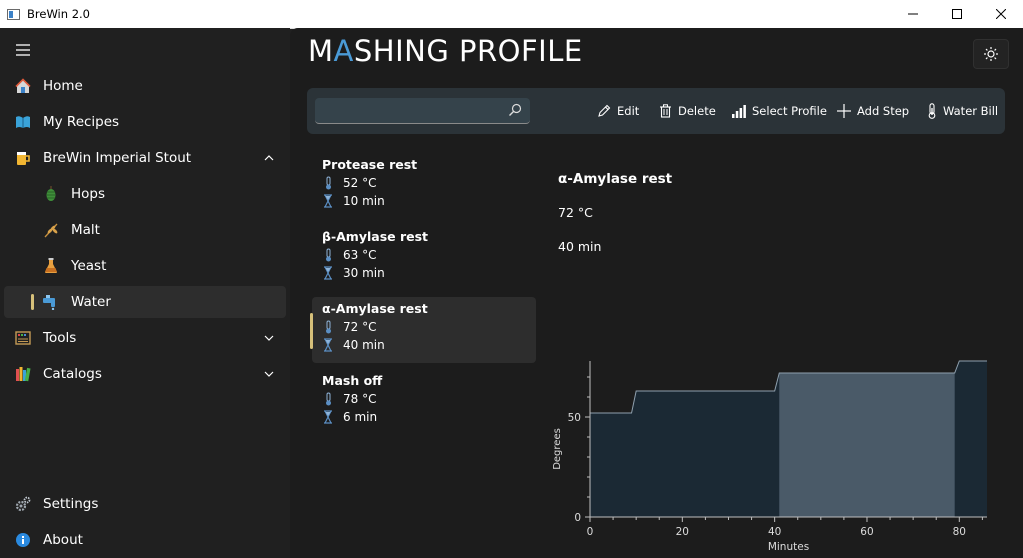  Describe the element at coordinates (515, 110) in the screenshot. I see `search-icon` at that location.